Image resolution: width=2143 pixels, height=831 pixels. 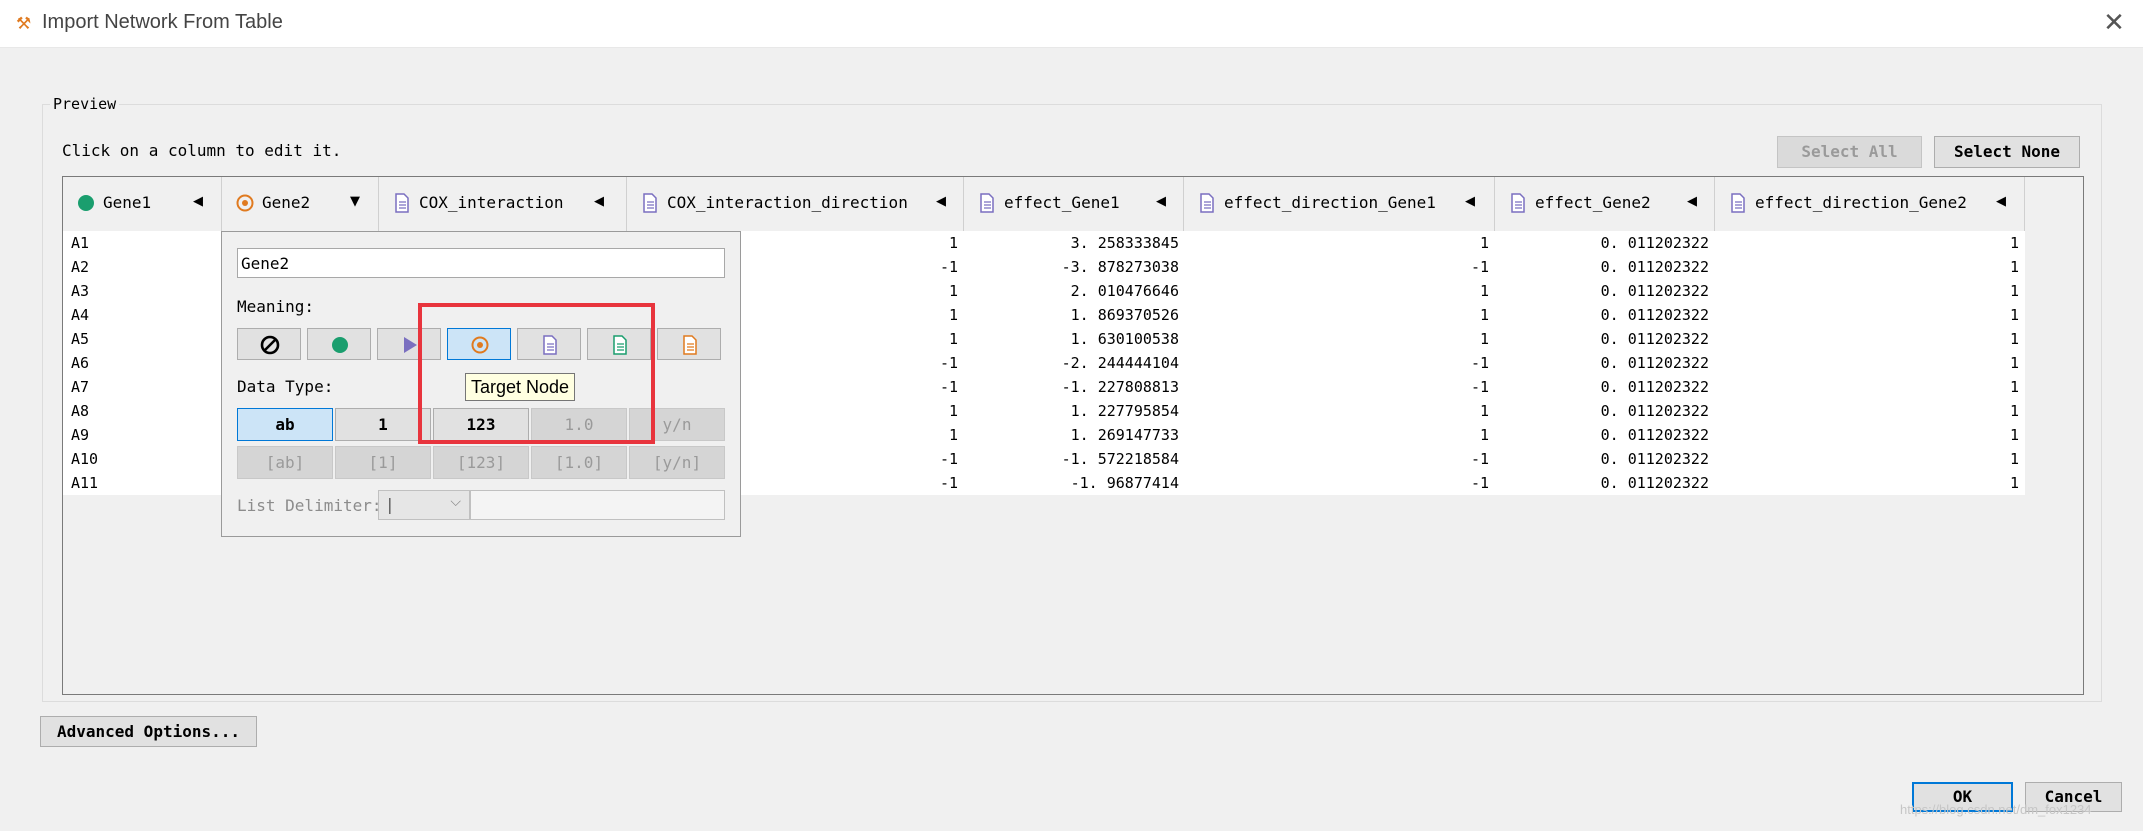 What do you see at coordinates (355, 201) in the screenshot?
I see `dropdown-arrow-icon: ▼` at bounding box center [355, 201].